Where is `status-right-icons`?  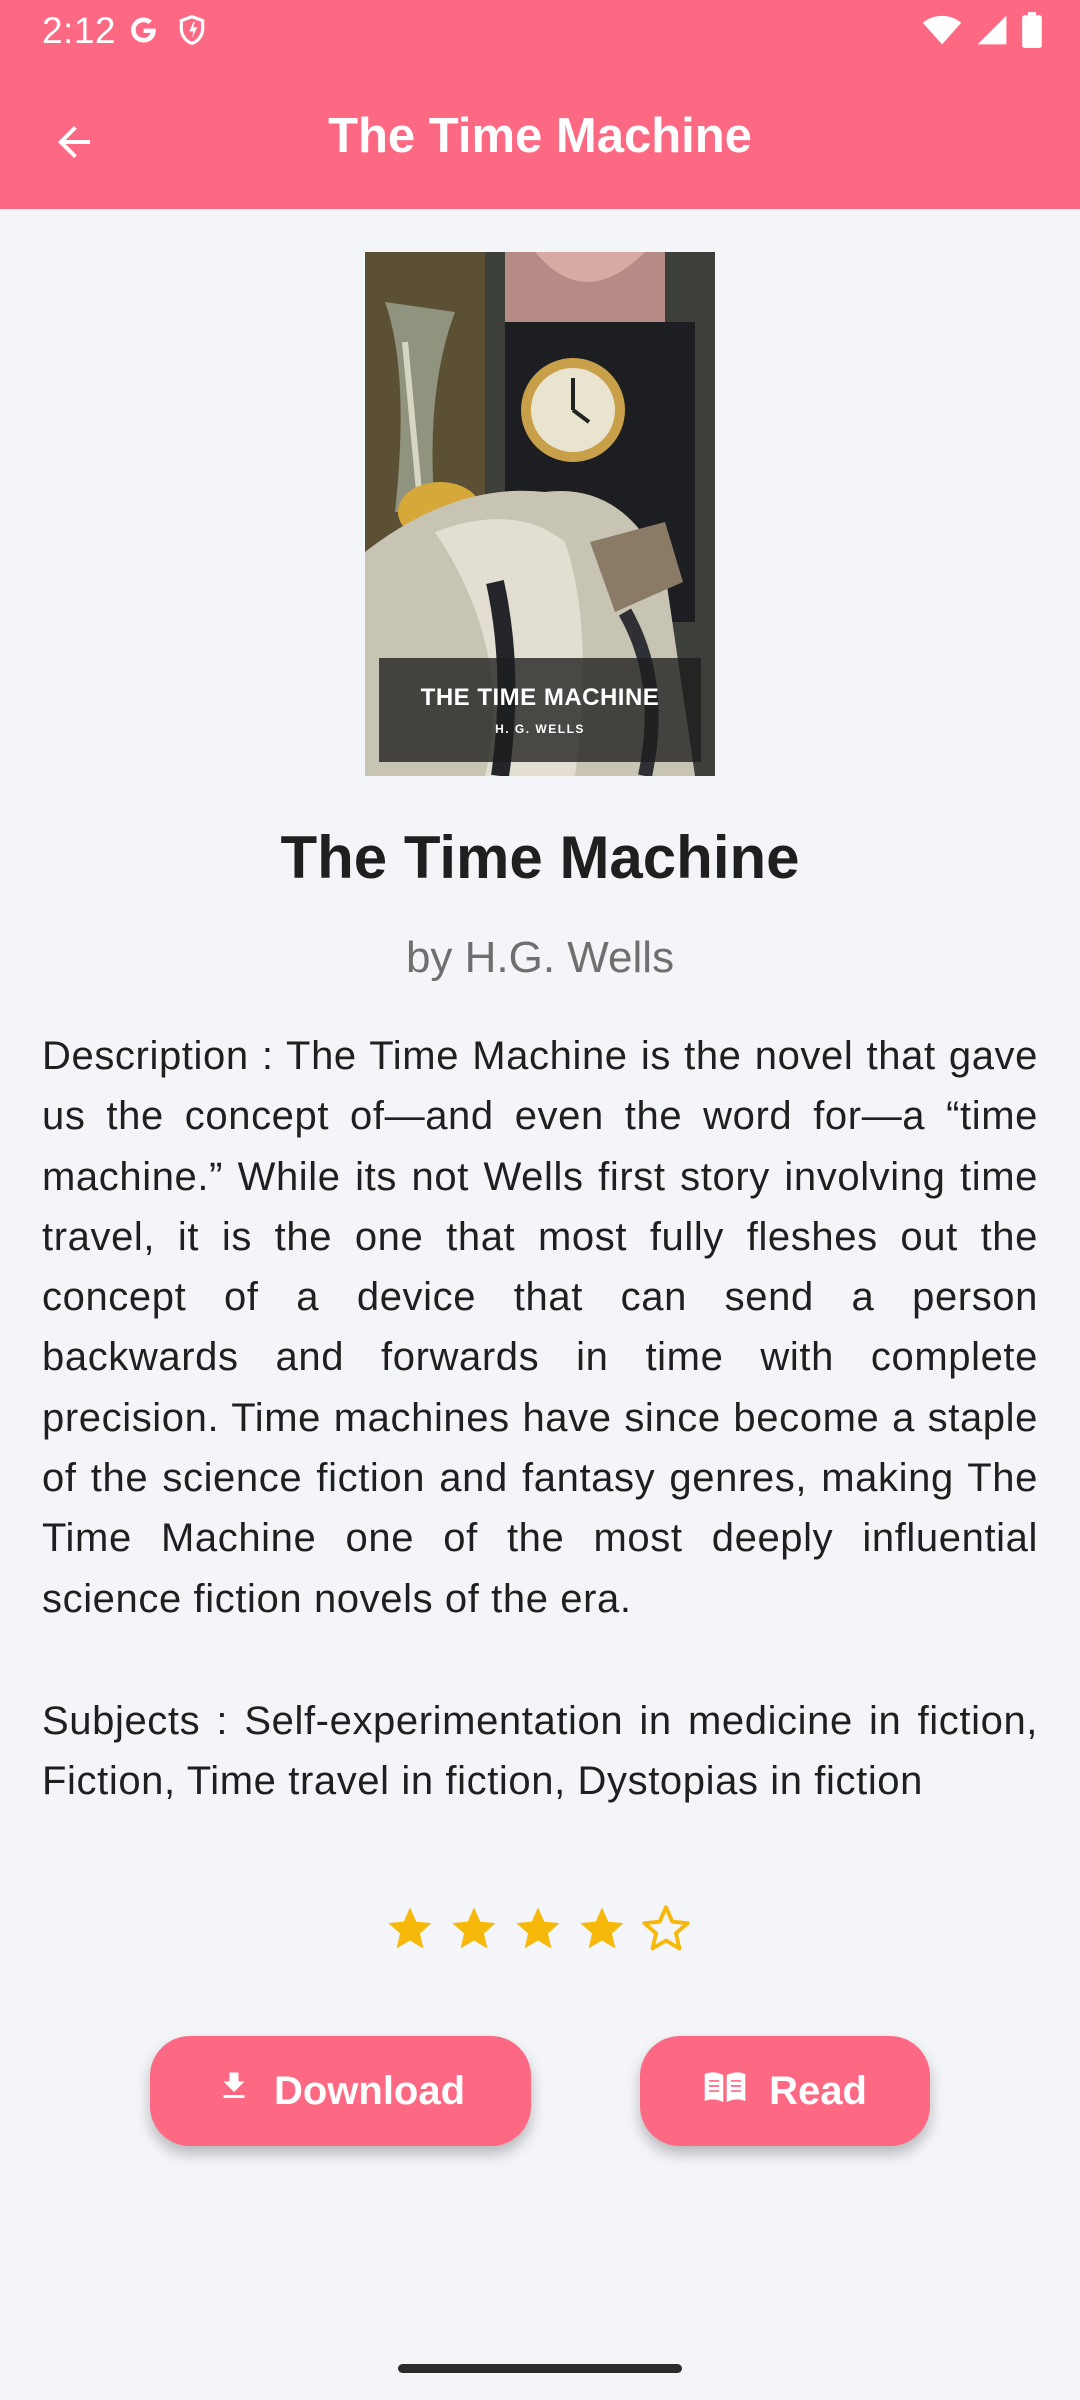
status-right-icons is located at coordinates (982, 32).